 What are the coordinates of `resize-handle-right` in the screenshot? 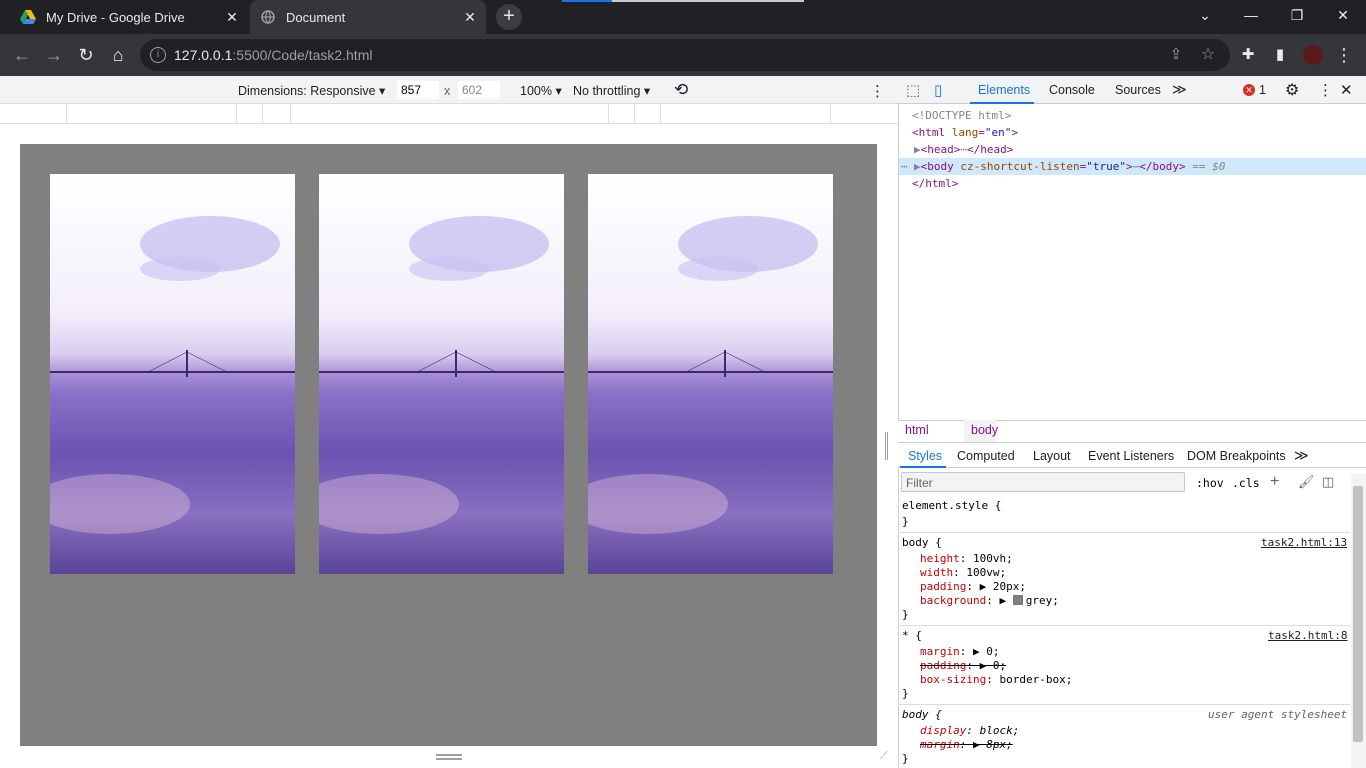 It's located at (886, 446).